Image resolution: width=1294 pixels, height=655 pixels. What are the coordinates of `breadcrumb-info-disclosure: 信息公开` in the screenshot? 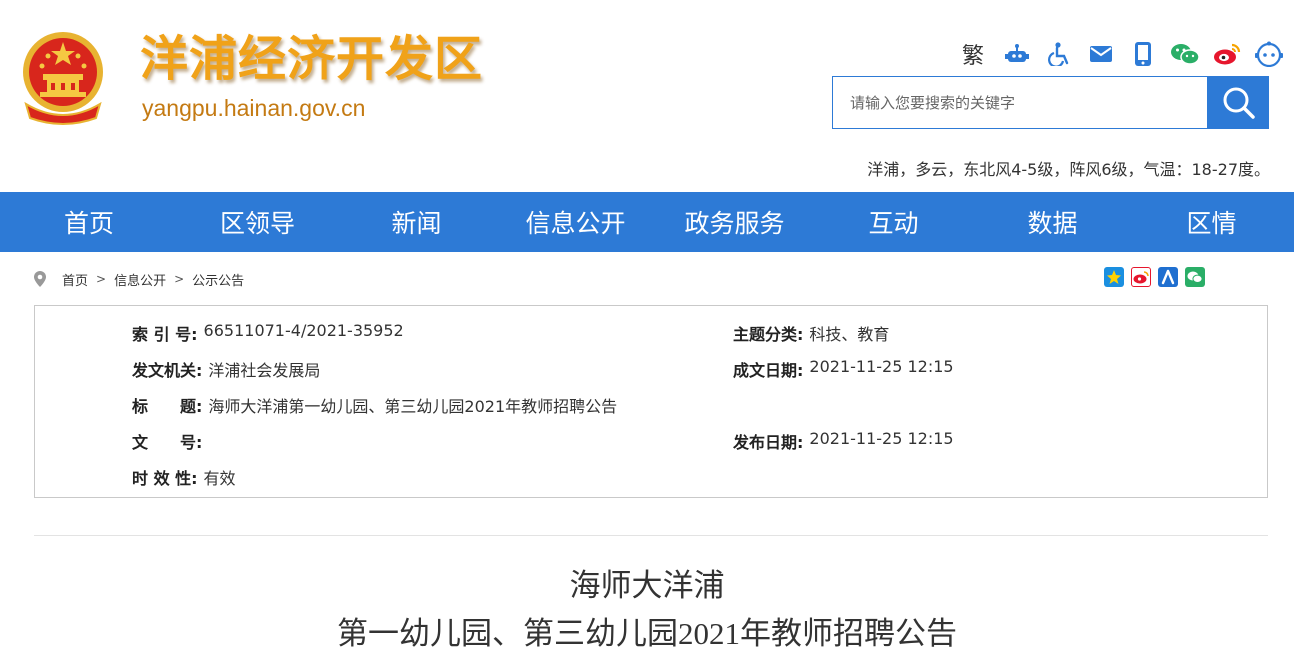 It's located at (140, 279).